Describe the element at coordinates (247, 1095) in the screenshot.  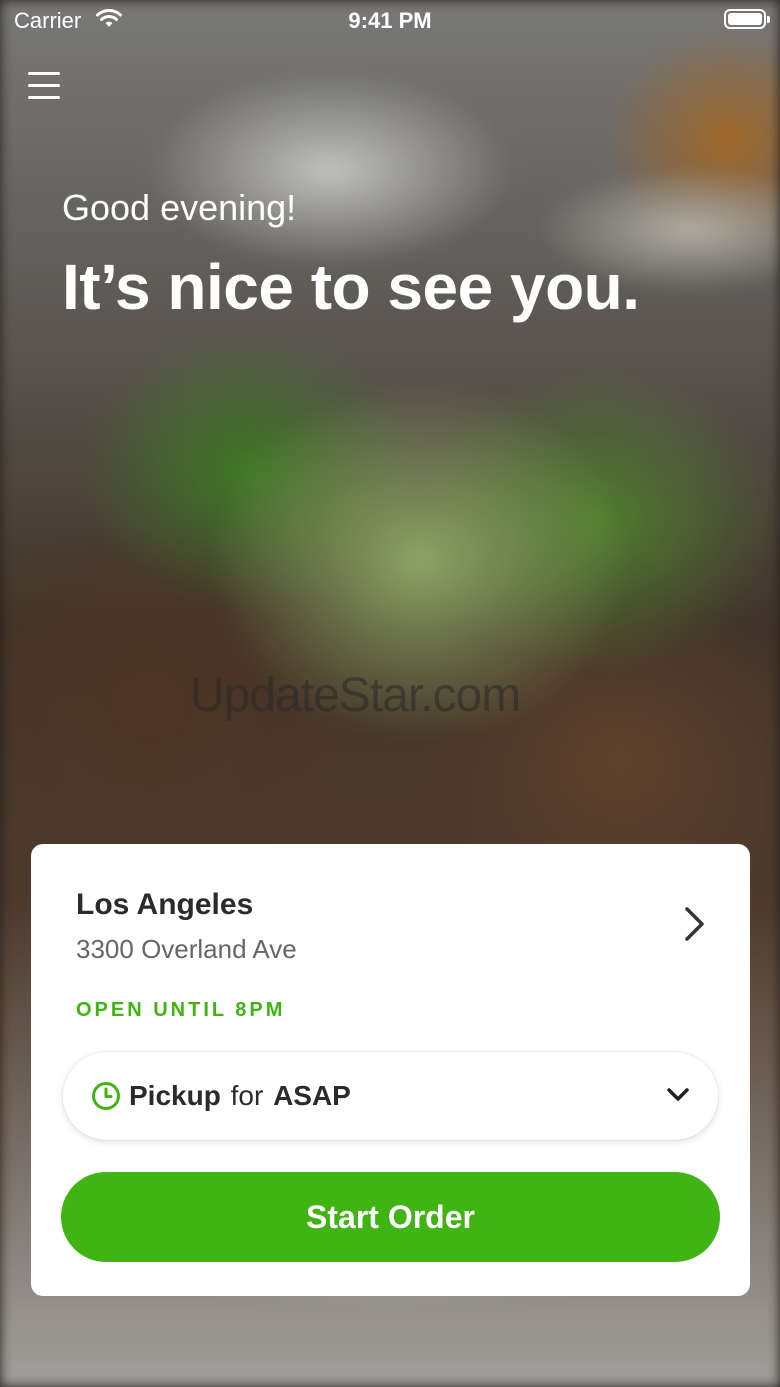
I see `order-connector: for` at that location.